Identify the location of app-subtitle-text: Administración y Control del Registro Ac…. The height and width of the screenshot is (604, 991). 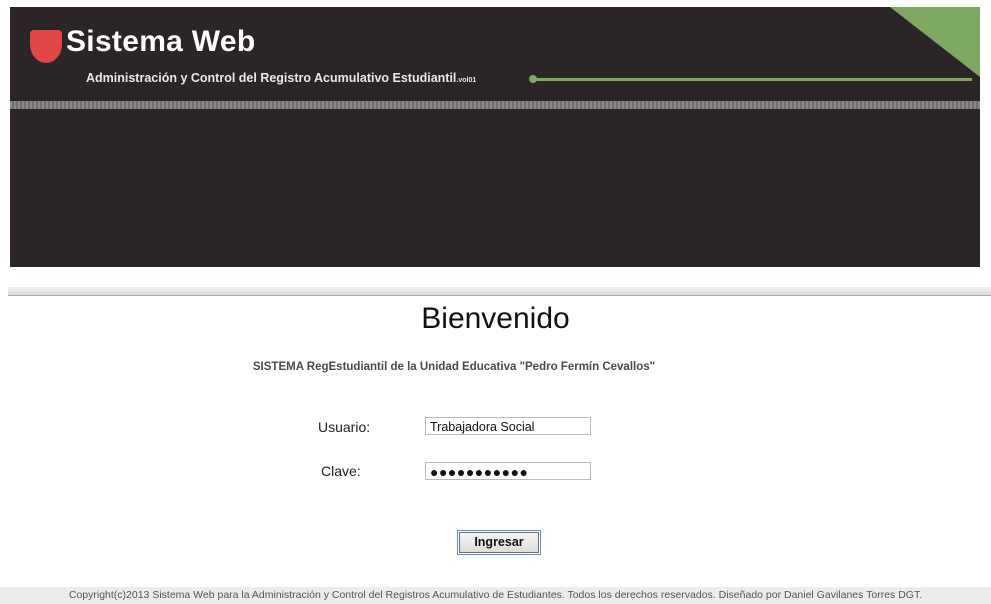
(271, 78).